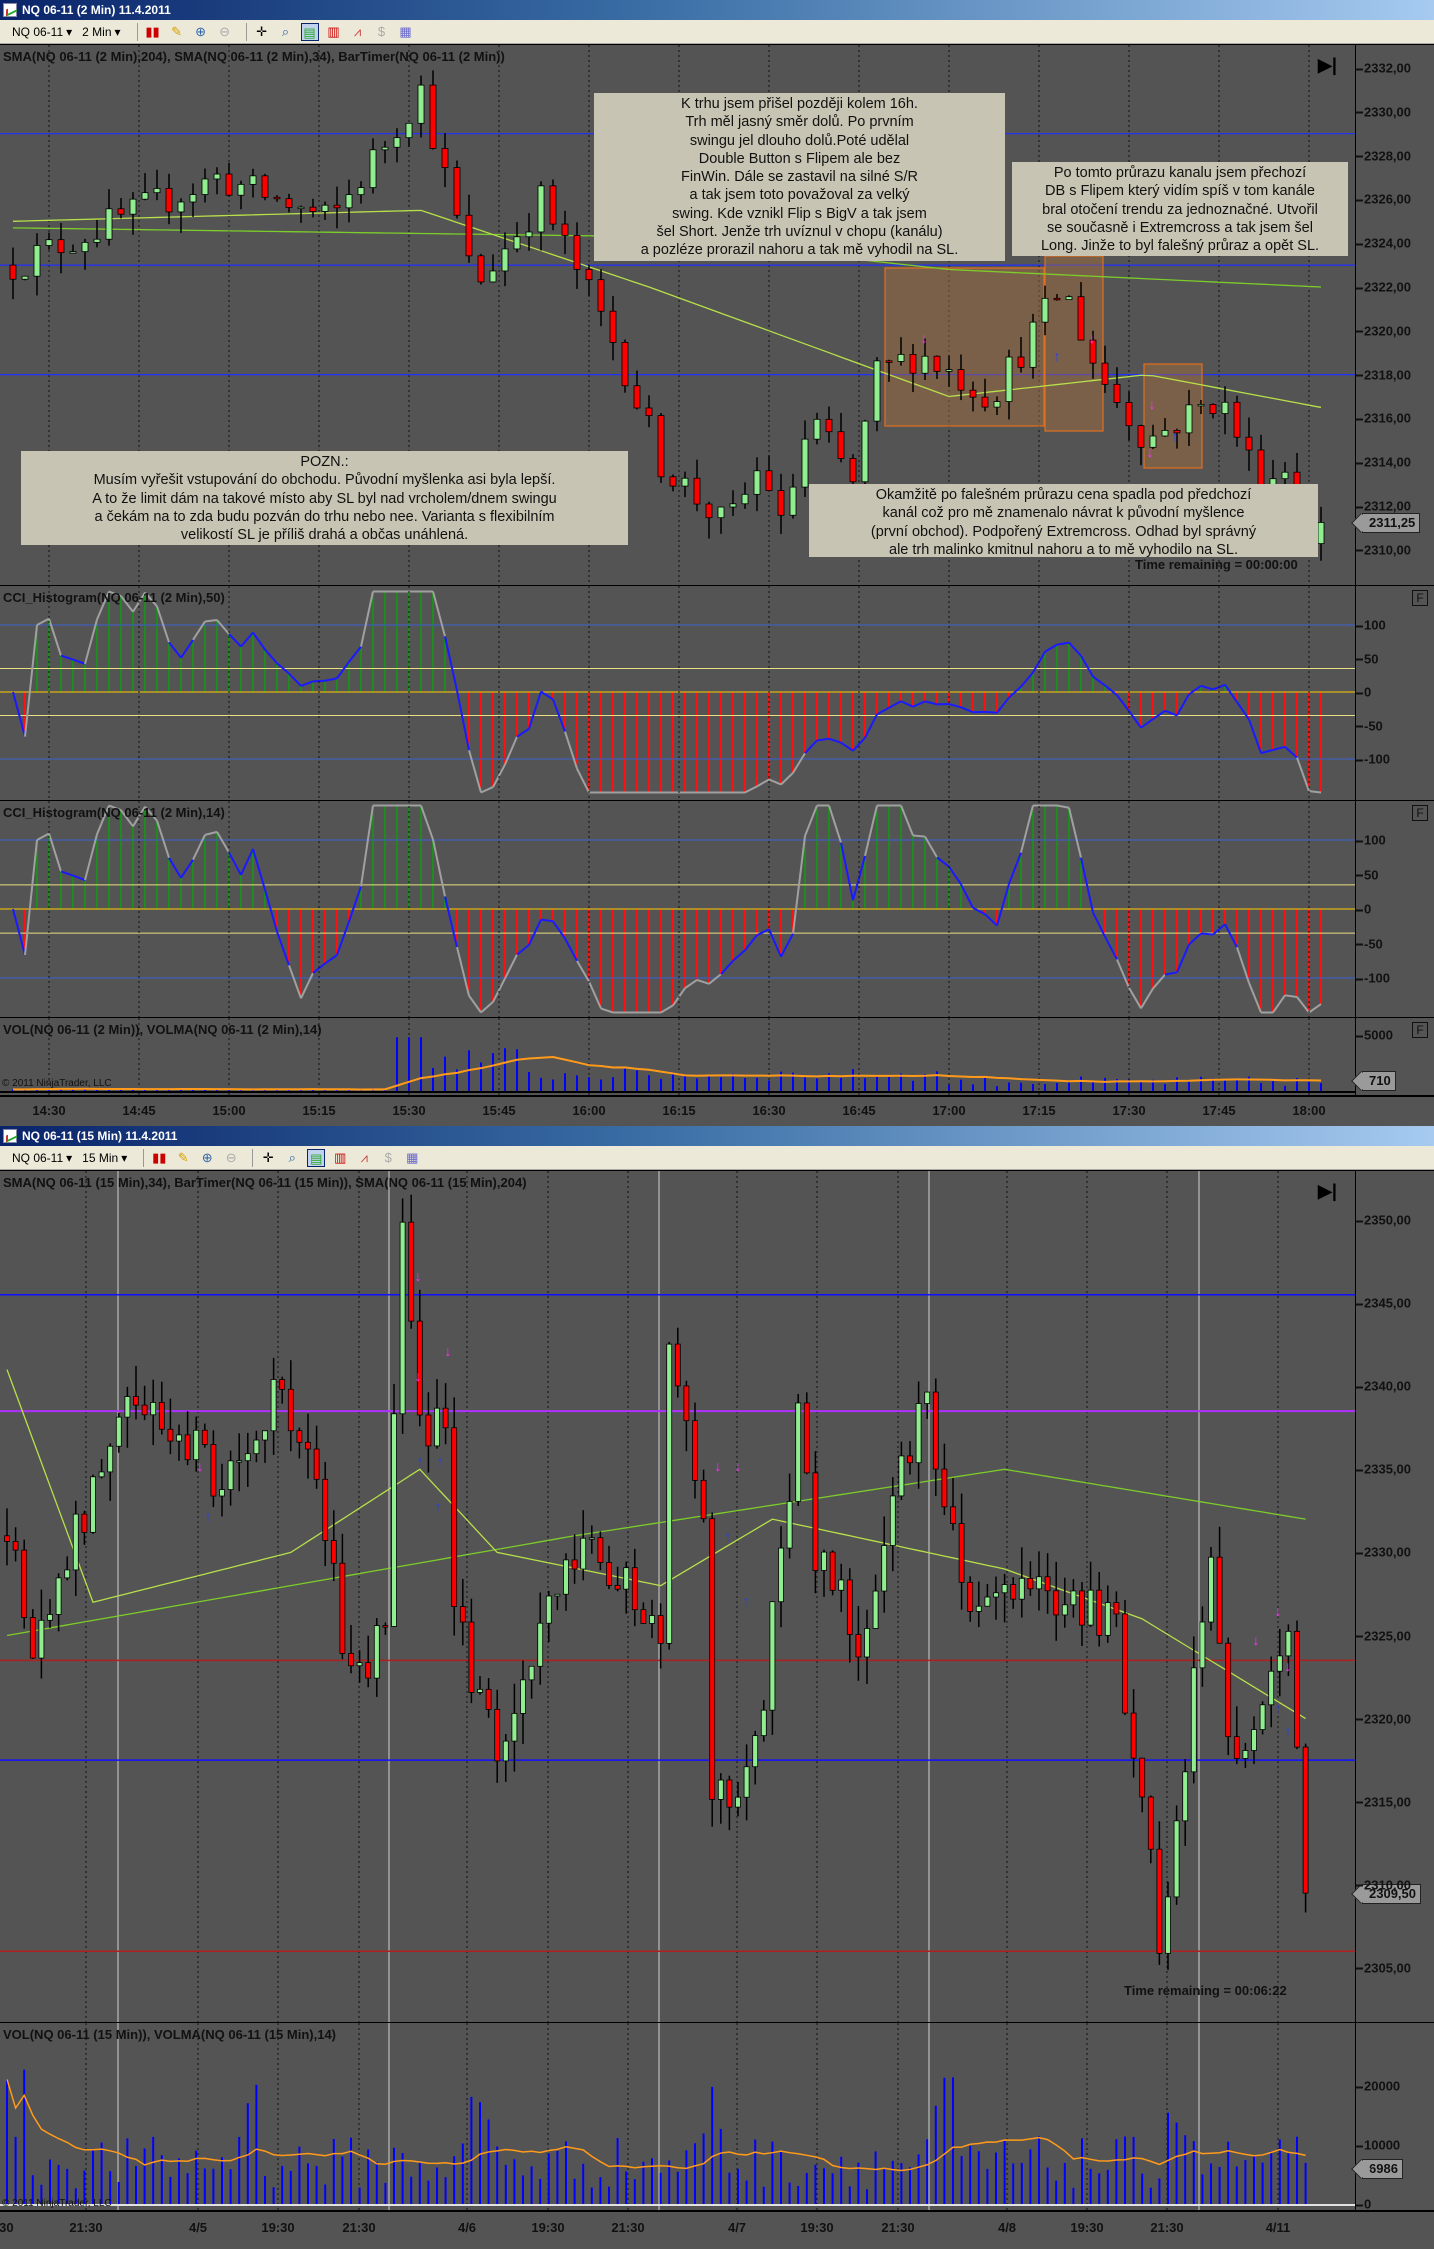 The height and width of the screenshot is (2249, 1434). What do you see at coordinates (198, 2227) in the screenshot?
I see `time-axis-label: 4/5` at bounding box center [198, 2227].